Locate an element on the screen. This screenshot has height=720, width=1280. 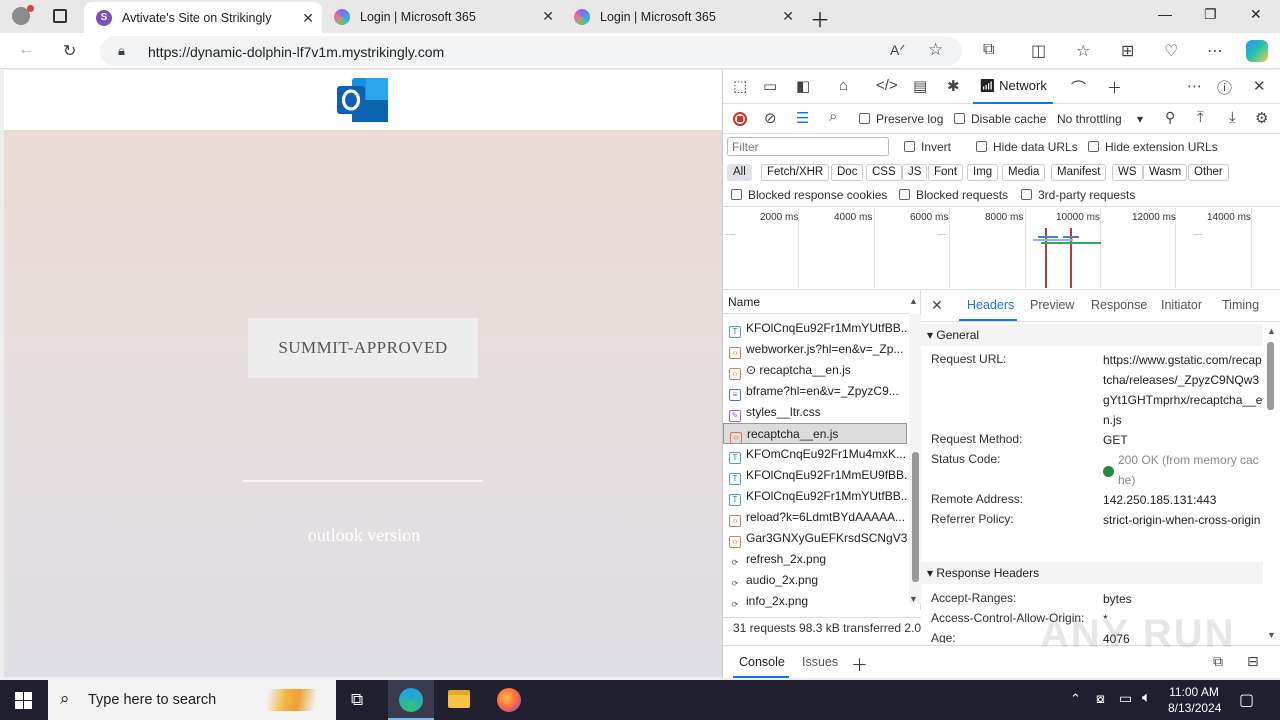
performance-icon: ⌒ is located at coordinates (1078, 87).